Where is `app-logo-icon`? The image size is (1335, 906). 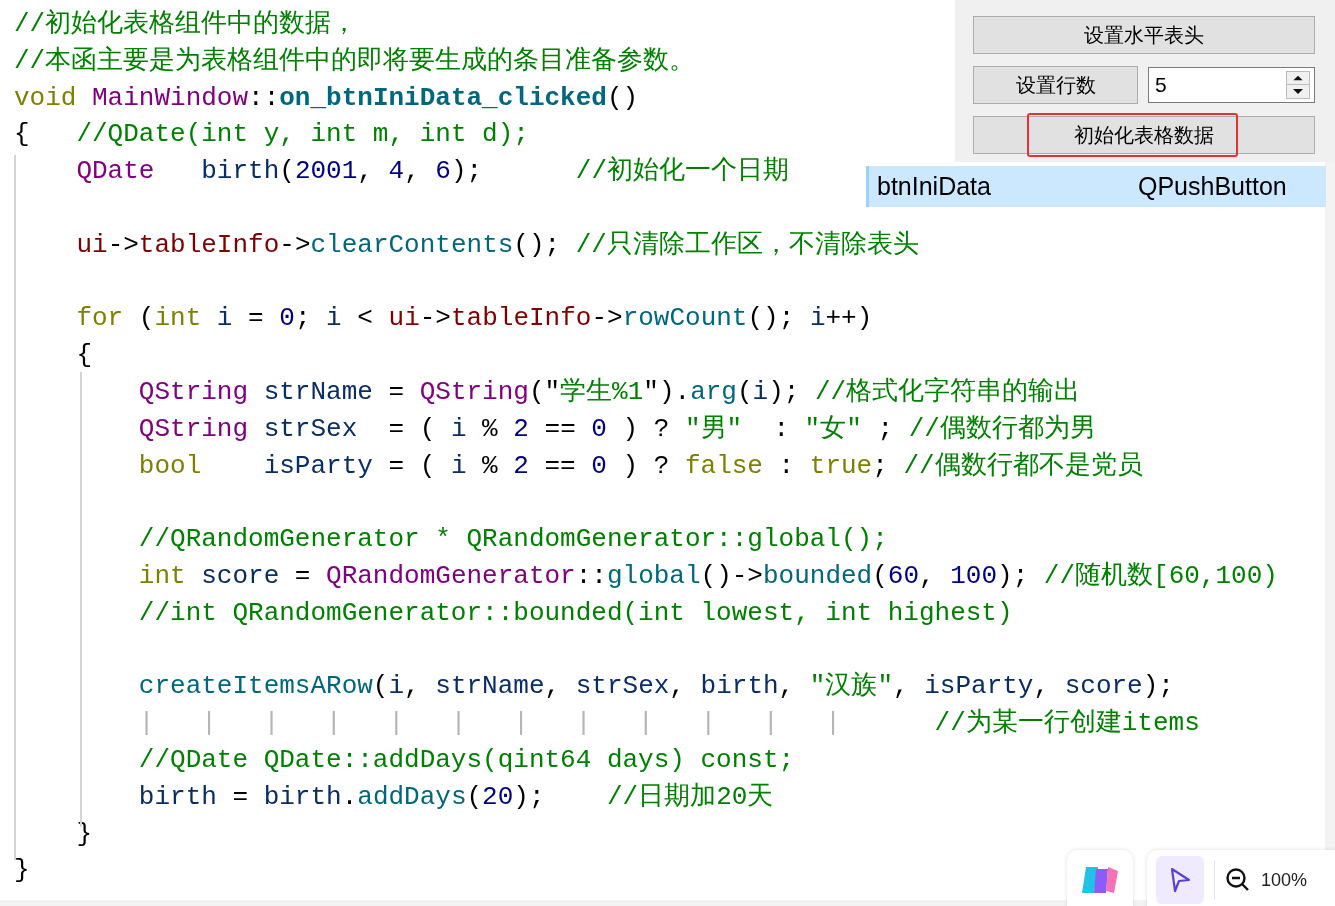 app-logo-icon is located at coordinates (1100, 880).